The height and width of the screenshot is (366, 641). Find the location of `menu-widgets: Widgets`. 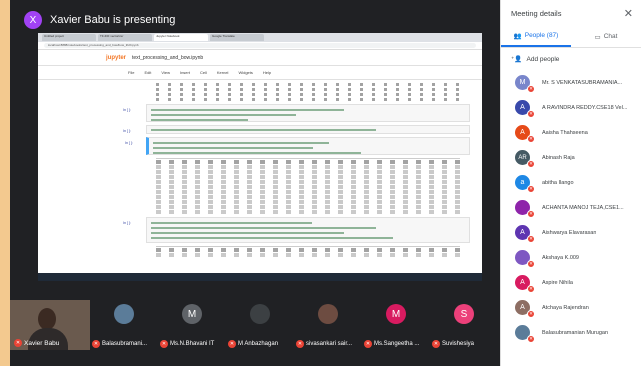

menu-widgets: Widgets is located at coordinates (245, 72).